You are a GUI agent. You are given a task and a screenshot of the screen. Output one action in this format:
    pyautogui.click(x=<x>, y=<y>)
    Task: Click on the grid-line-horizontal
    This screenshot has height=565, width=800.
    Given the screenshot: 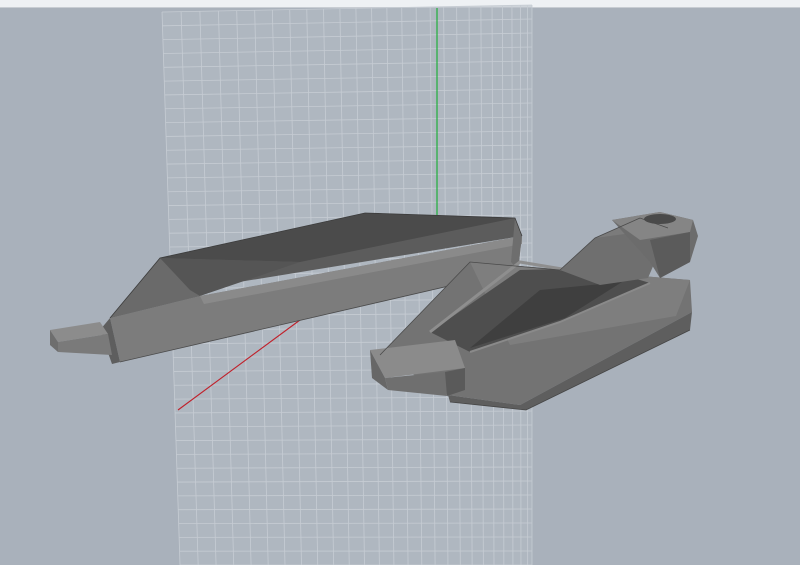 What is the action you would take?
    pyautogui.click(x=355, y=523)
    